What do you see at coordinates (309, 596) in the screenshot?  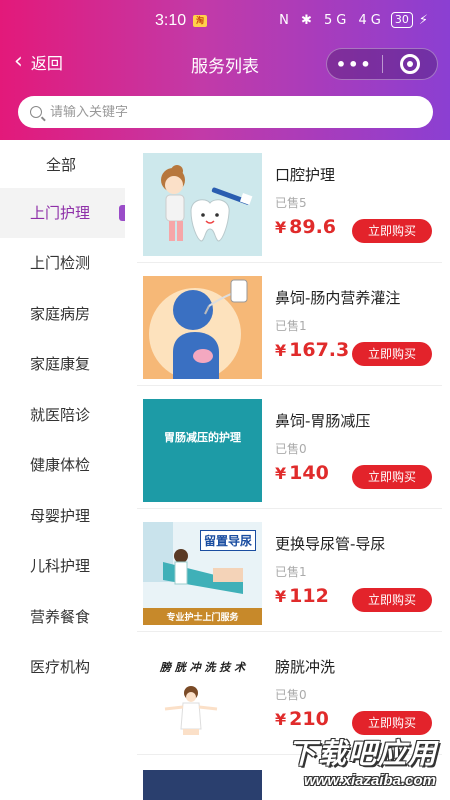 I see `price-value: 112` at bounding box center [309, 596].